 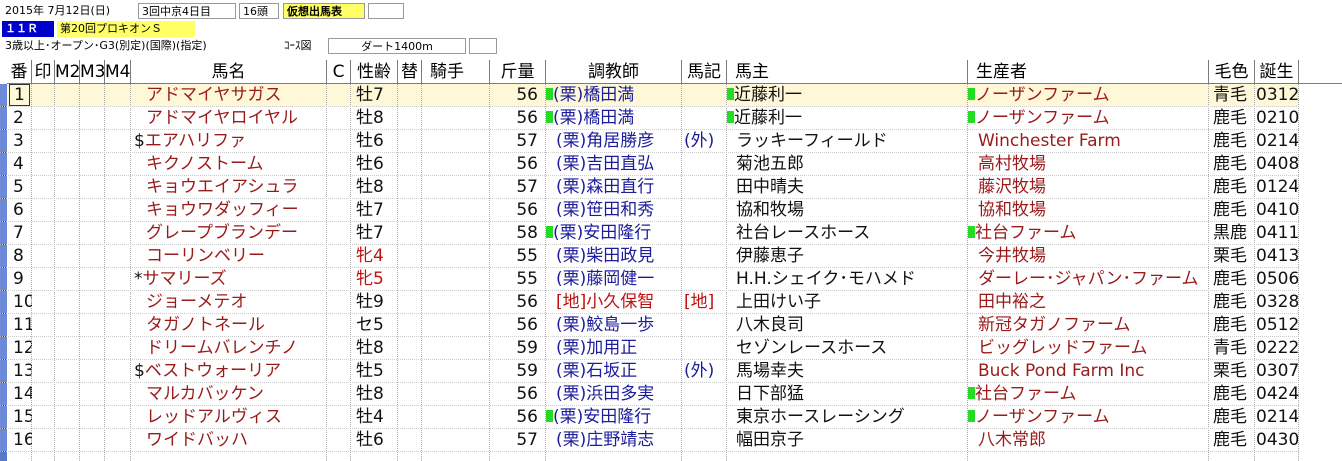 What do you see at coordinates (614, 210) in the screenshot?
I see `trainer-cell: (栗)笹田和秀` at bounding box center [614, 210].